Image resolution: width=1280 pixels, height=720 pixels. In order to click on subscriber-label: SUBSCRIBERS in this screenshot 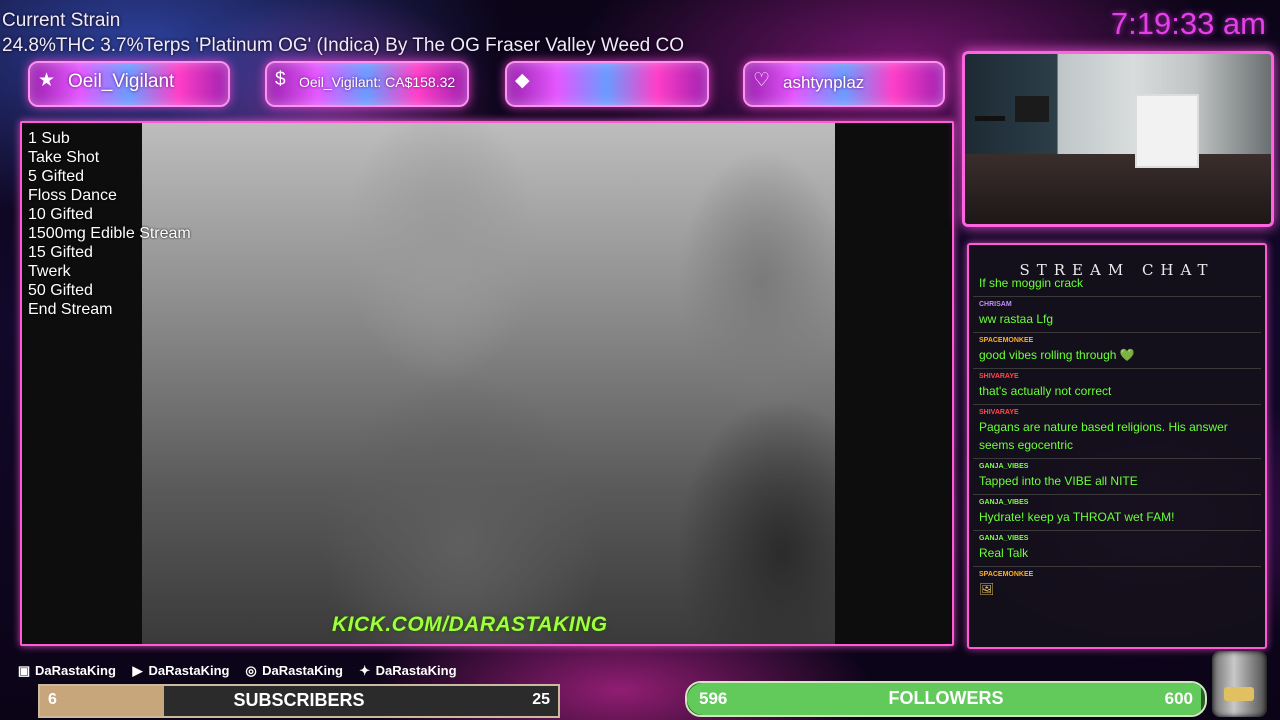, I will do `click(299, 700)`.